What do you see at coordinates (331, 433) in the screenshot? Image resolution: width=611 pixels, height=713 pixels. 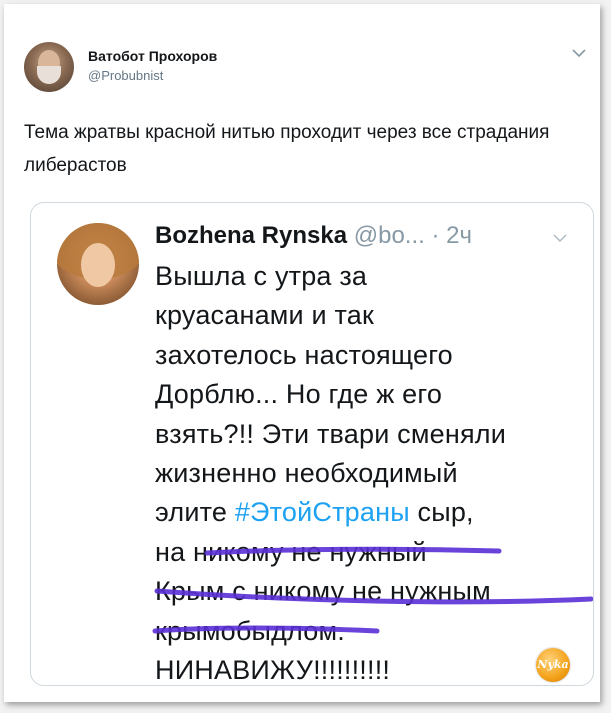 I see `quoted-line: взять?!! Эти твари сменяли` at bounding box center [331, 433].